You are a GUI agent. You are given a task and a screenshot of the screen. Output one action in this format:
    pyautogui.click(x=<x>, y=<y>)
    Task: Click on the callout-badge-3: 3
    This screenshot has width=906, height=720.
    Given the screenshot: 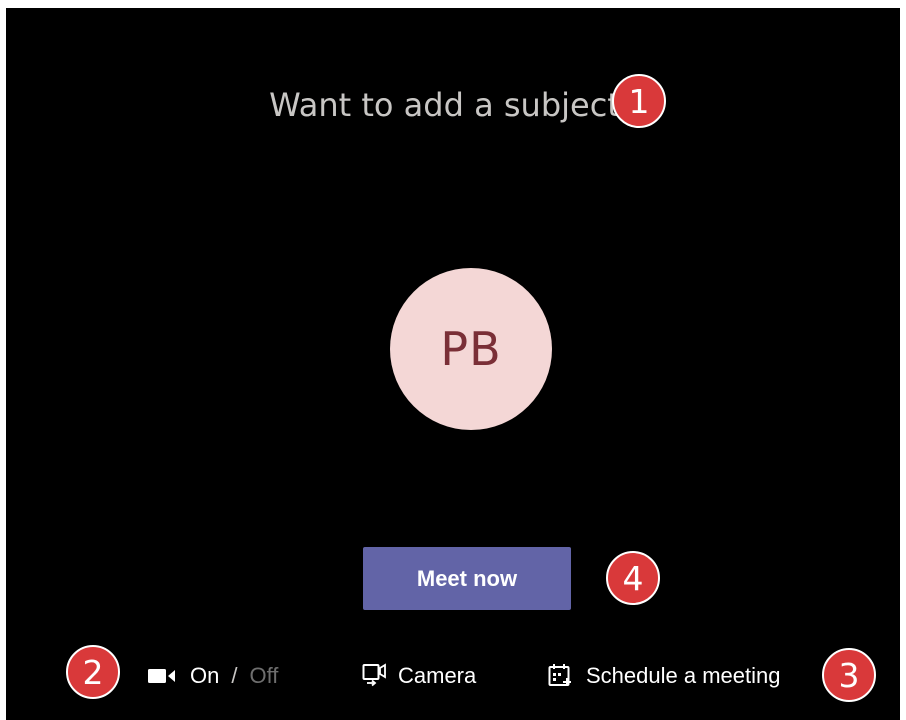 What is the action you would take?
    pyautogui.click(x=849, y=675)
    